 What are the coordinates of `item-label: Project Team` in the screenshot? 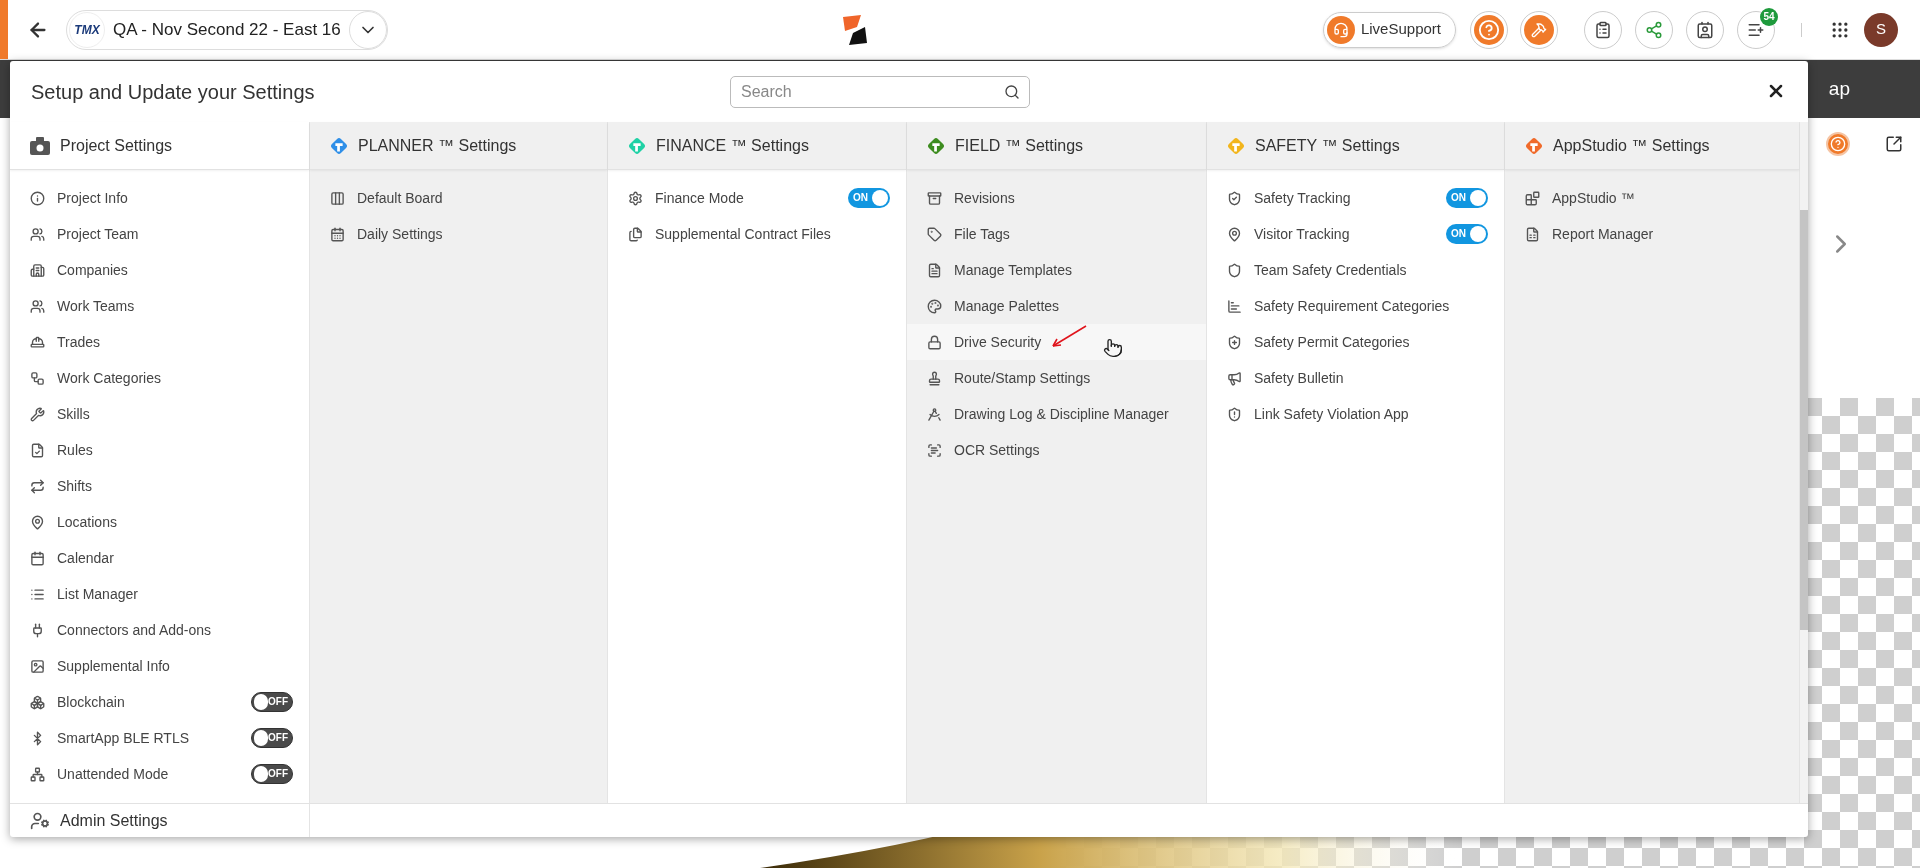 It's located at (98, 234).